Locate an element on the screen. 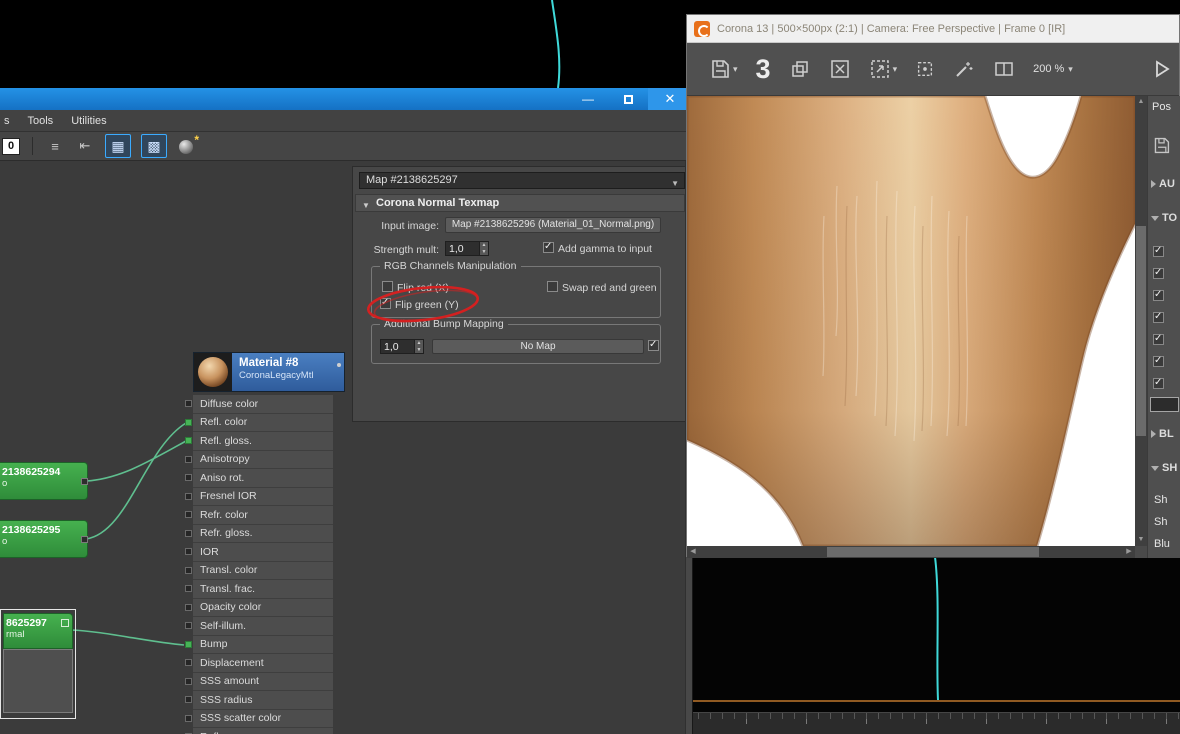  slot-refr-color: Refr. color is located at coordinates (259, 515).